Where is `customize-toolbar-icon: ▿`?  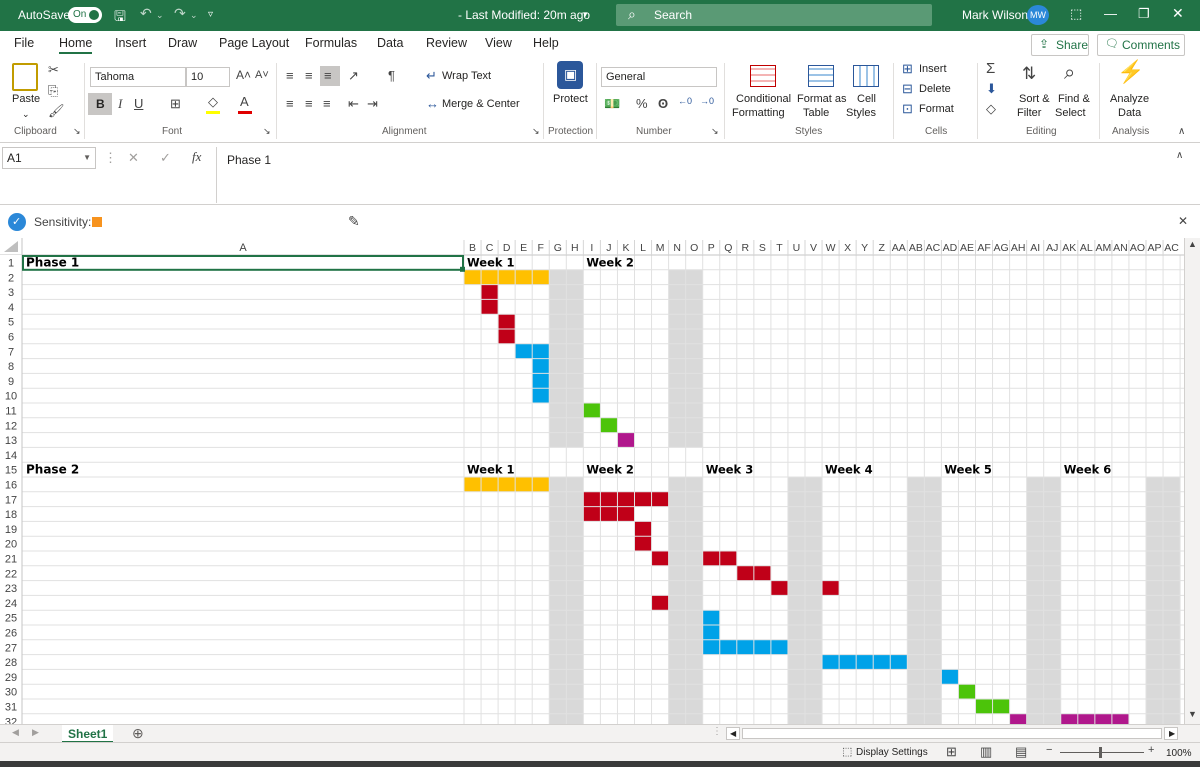 customize-toolbar-icon: ▿ is located at coordinates (210, 14).